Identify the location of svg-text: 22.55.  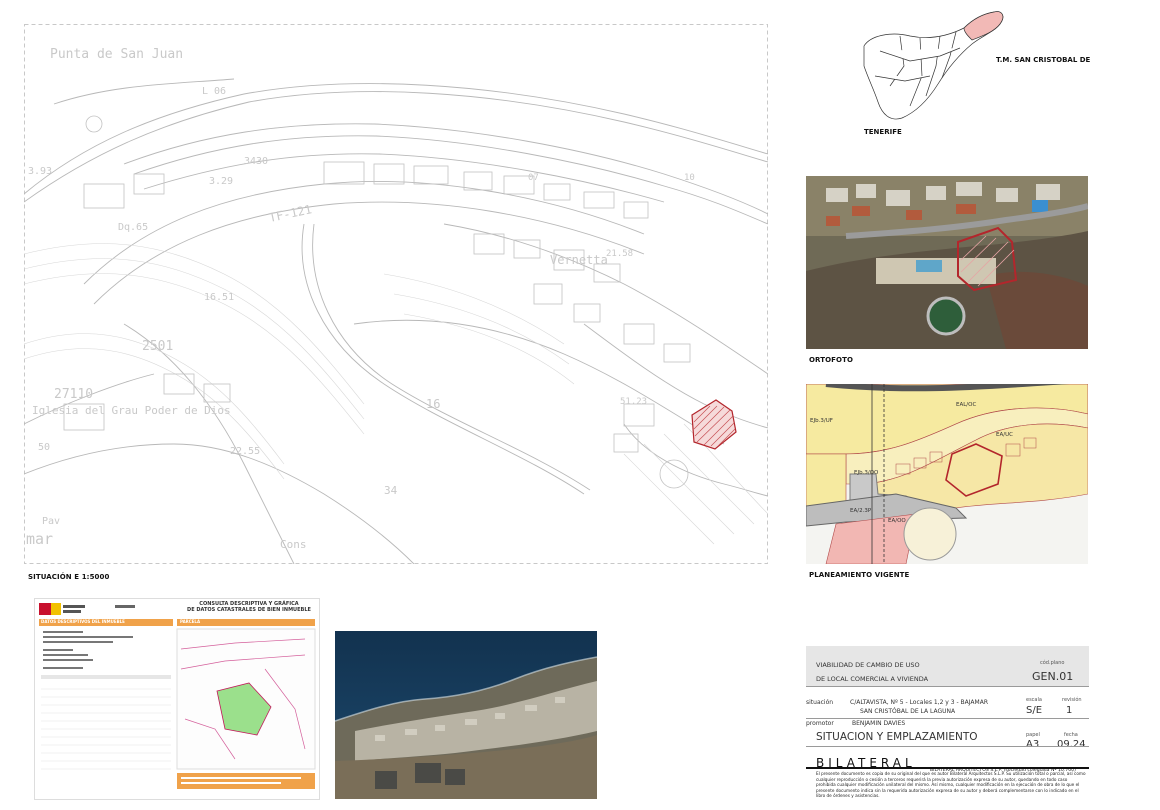
(245, 451).